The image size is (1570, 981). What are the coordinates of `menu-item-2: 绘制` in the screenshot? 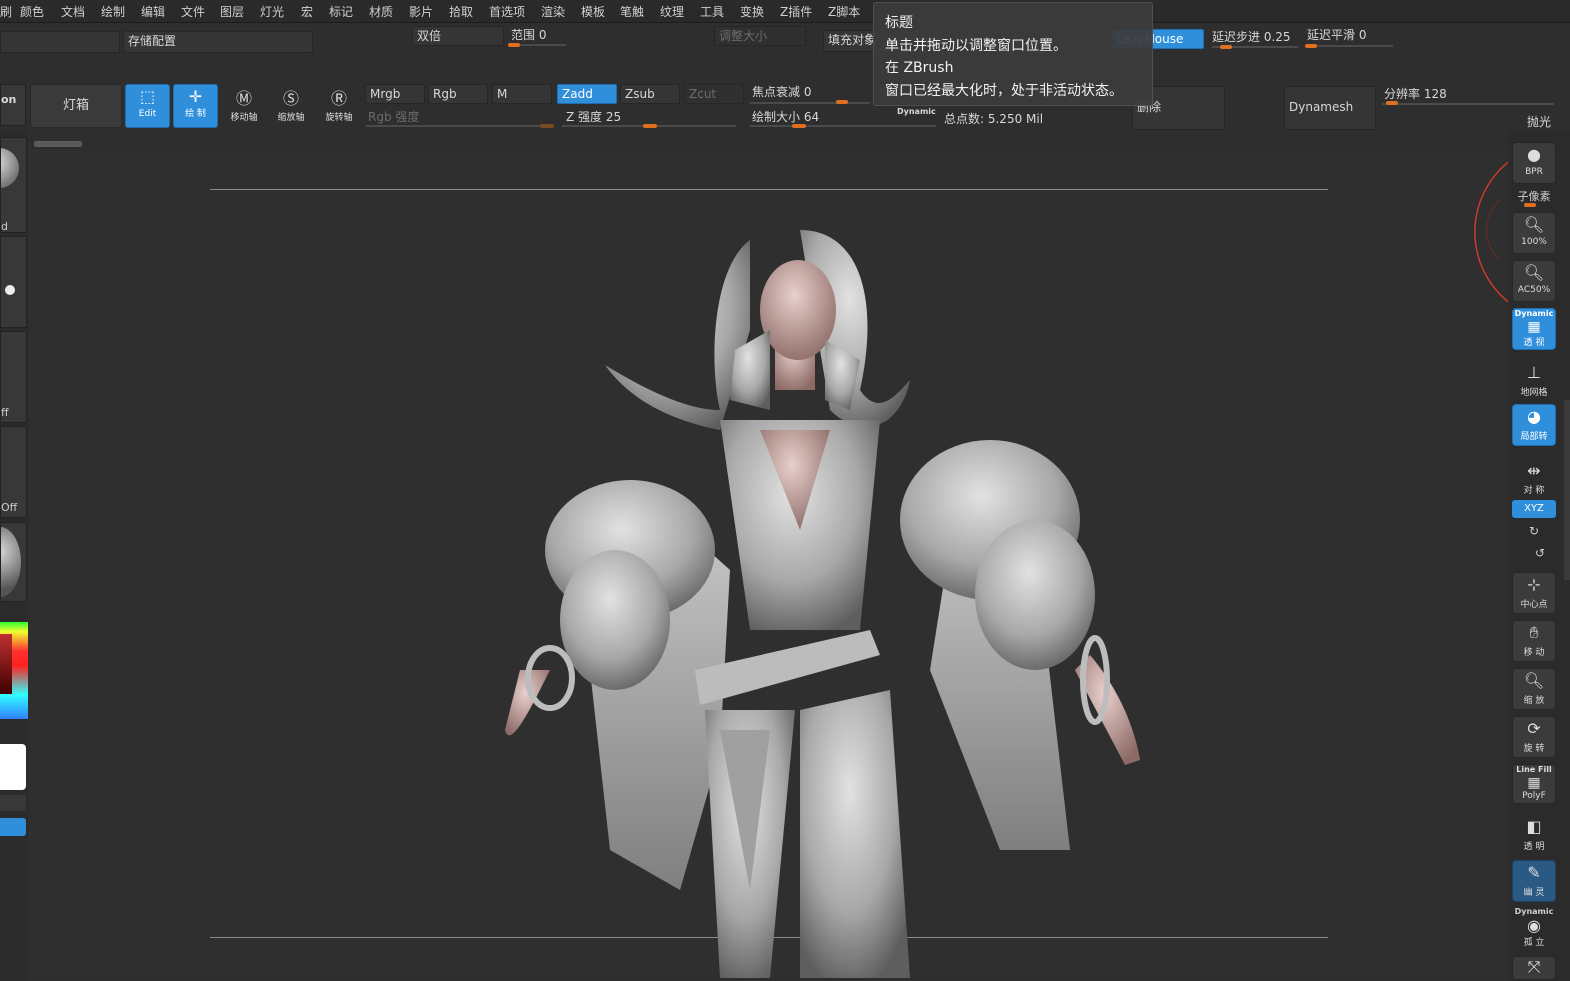 It's located at (113, 11).